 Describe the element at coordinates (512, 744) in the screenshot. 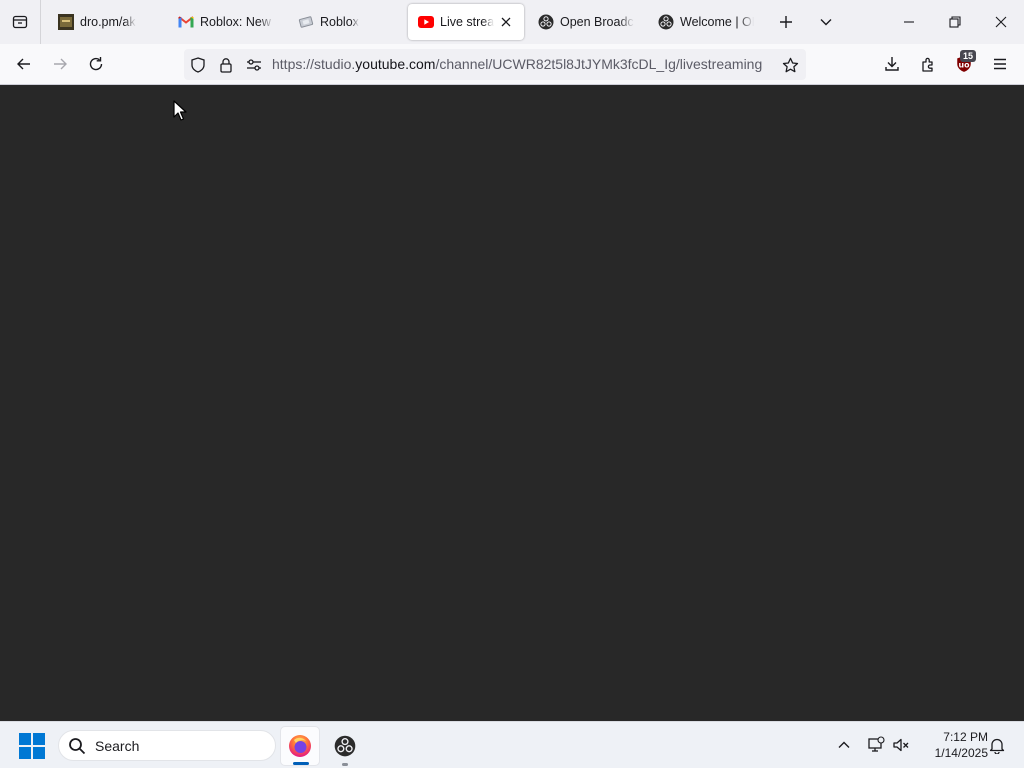

I see `taskbar: Search 7:12 PM 1/14/2025` at that location.